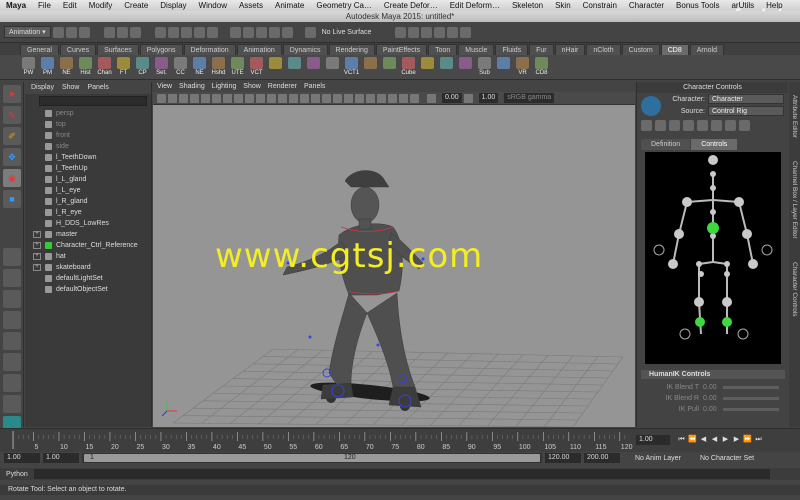 Image resolution: width=800 pixels, height=500 pixels. I want to click on anim-layer-dropdown: No Anim Layer, so click(666, 458).